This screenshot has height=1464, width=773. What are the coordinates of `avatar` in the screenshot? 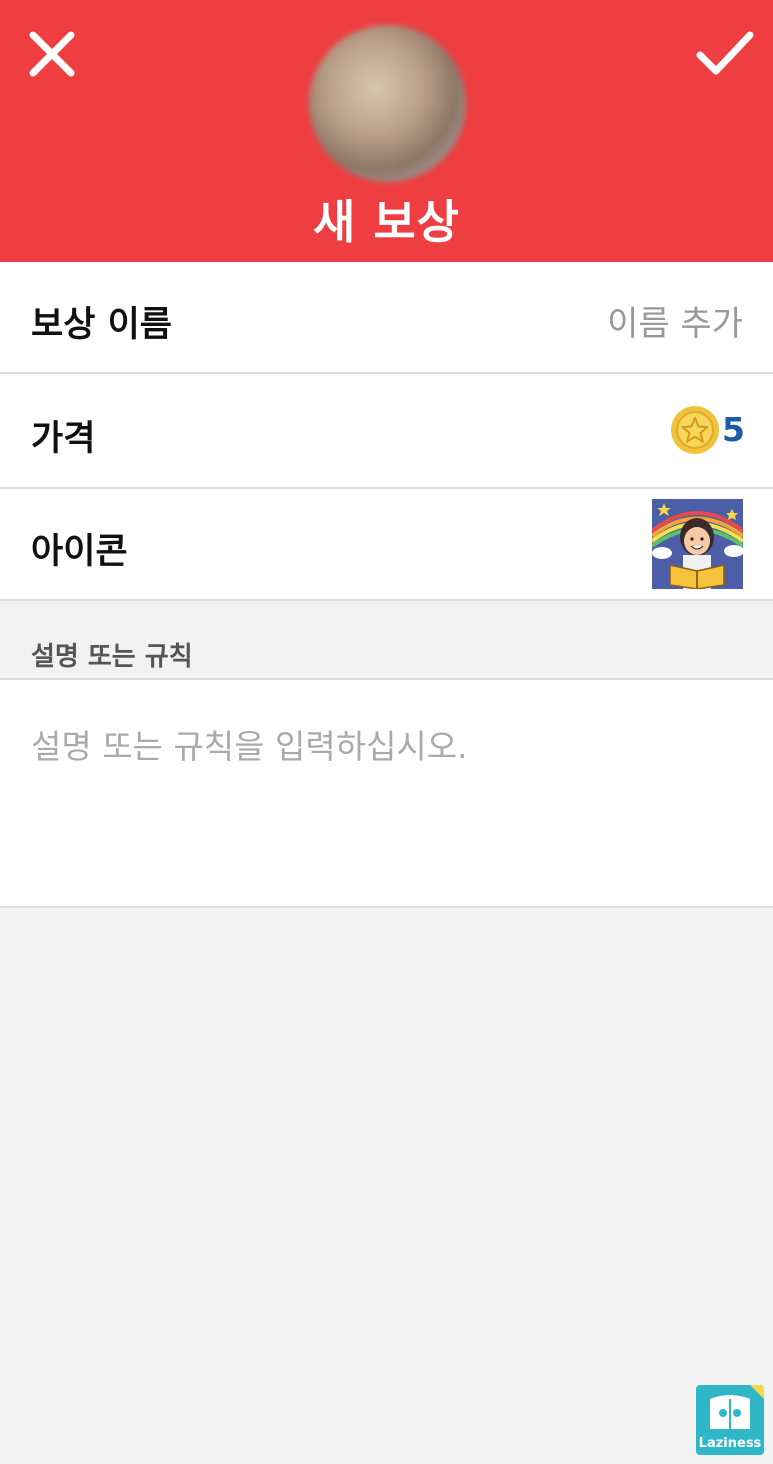 It's located at (387, 103).